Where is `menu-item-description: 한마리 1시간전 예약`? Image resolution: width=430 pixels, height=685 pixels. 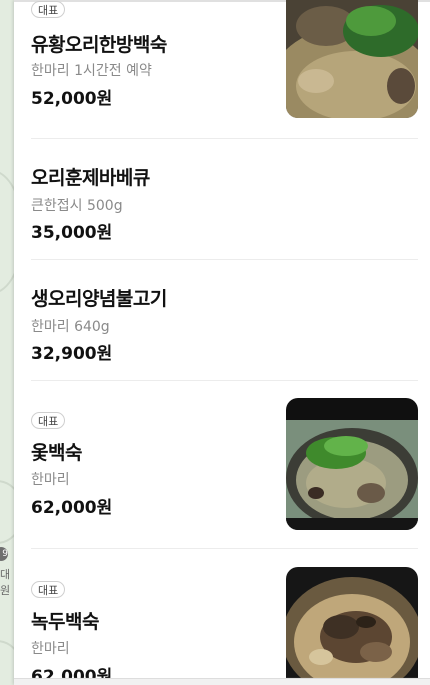
menu-item-description: 한마리 1시간전 예약 is located at coordinates (91, 71).